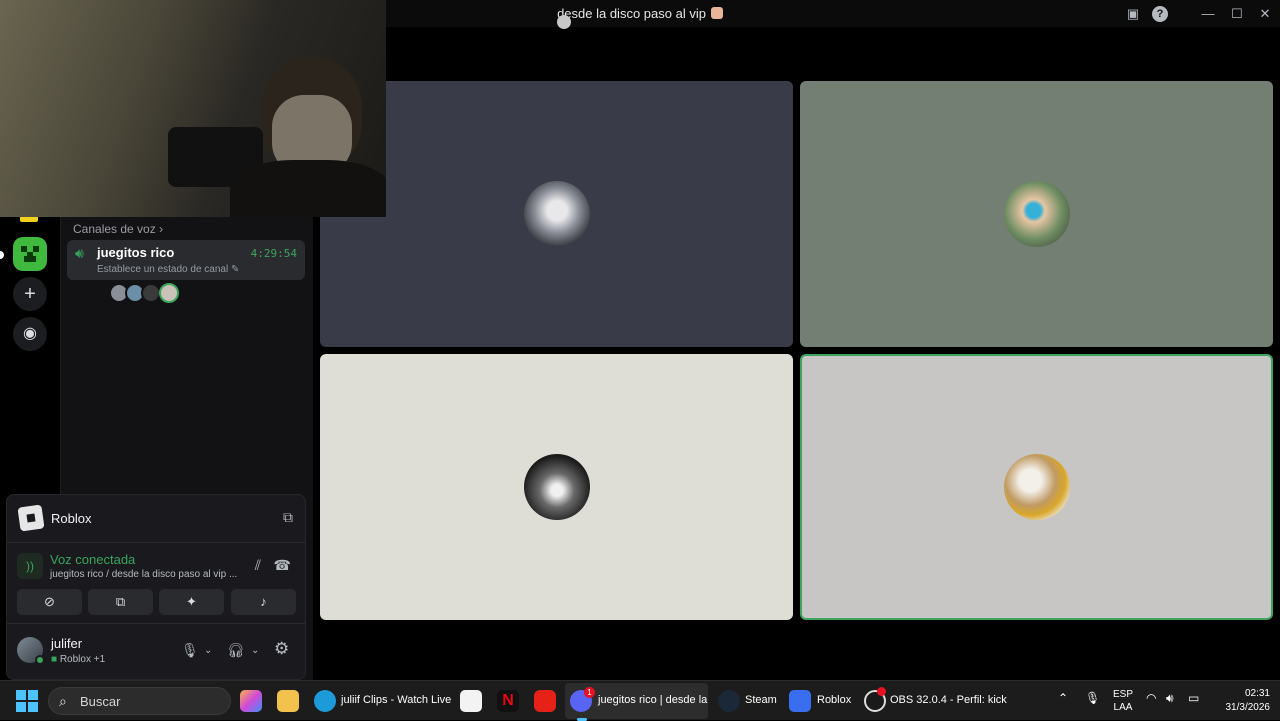  What do you see at coordinates (881, 691) in the screenshot?
I see `recording-indicator` at bounding box center [881, 691].